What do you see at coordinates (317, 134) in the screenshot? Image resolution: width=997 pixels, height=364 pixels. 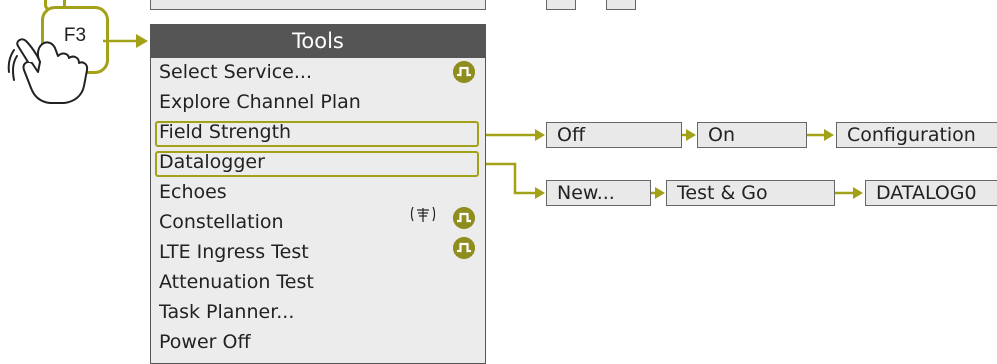 I see `field-strength-highlight` at bounding box center [317, 134].